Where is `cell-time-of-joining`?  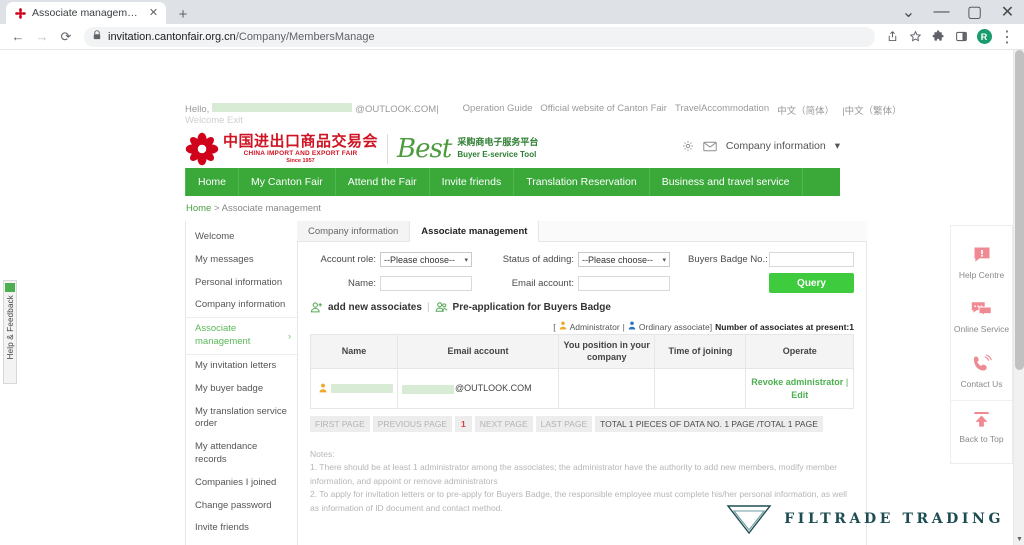 cell-time-of-joining is located at coordinates (700, 388).